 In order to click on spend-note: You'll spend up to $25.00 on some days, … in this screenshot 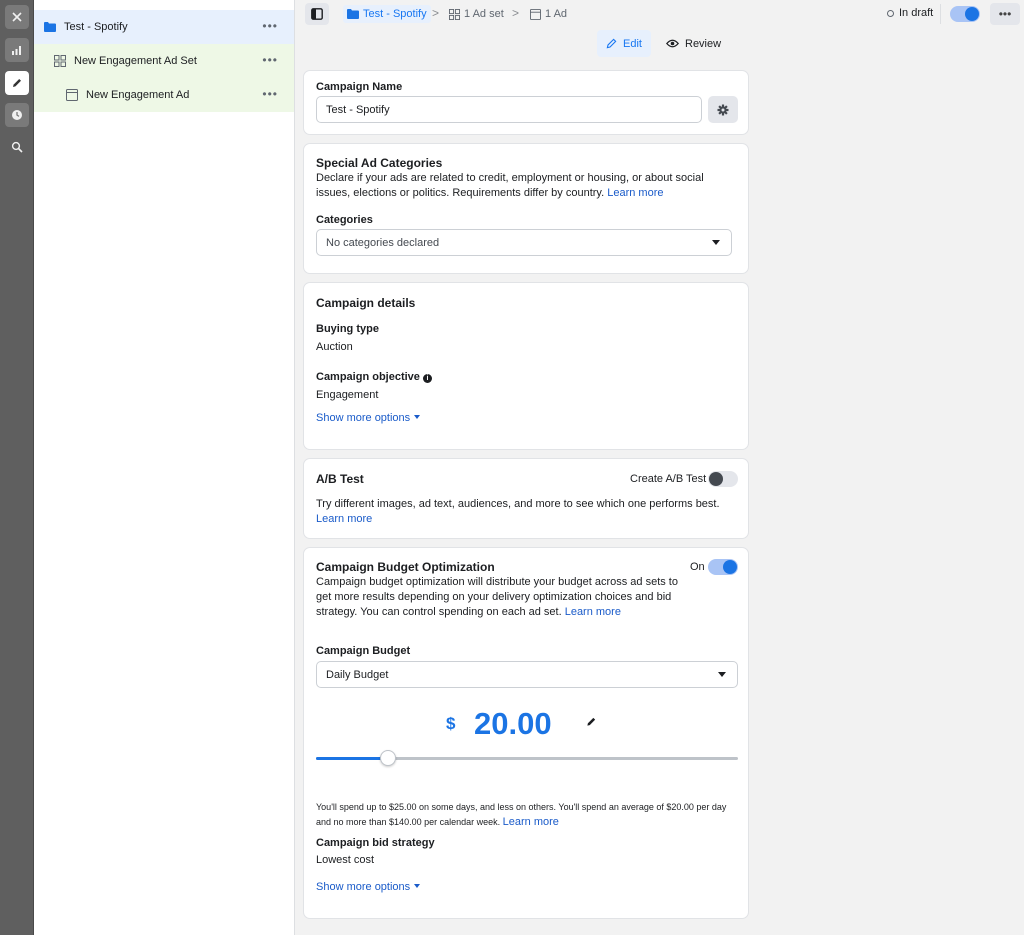, I will do `click(528, 815)`.